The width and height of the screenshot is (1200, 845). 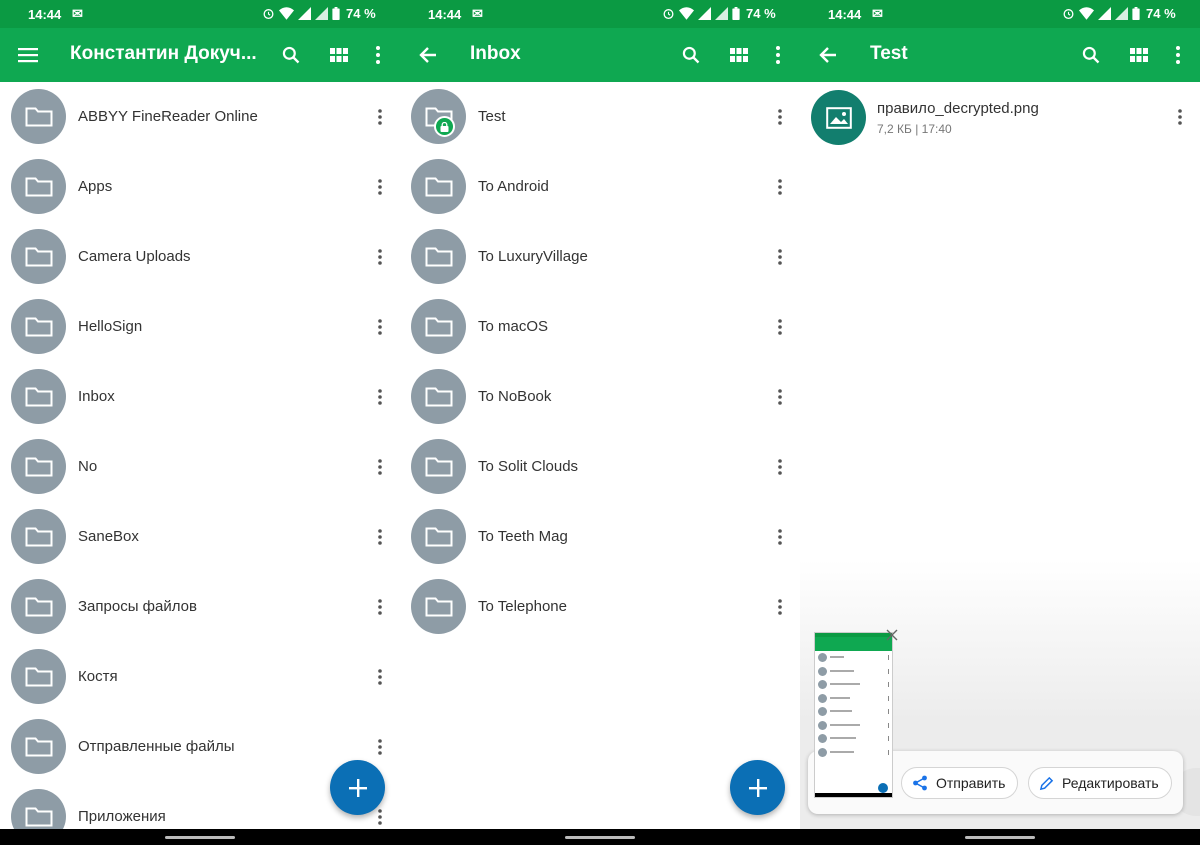 I want to click on battery-percent: 74 %, so click(x=1161, y=13).